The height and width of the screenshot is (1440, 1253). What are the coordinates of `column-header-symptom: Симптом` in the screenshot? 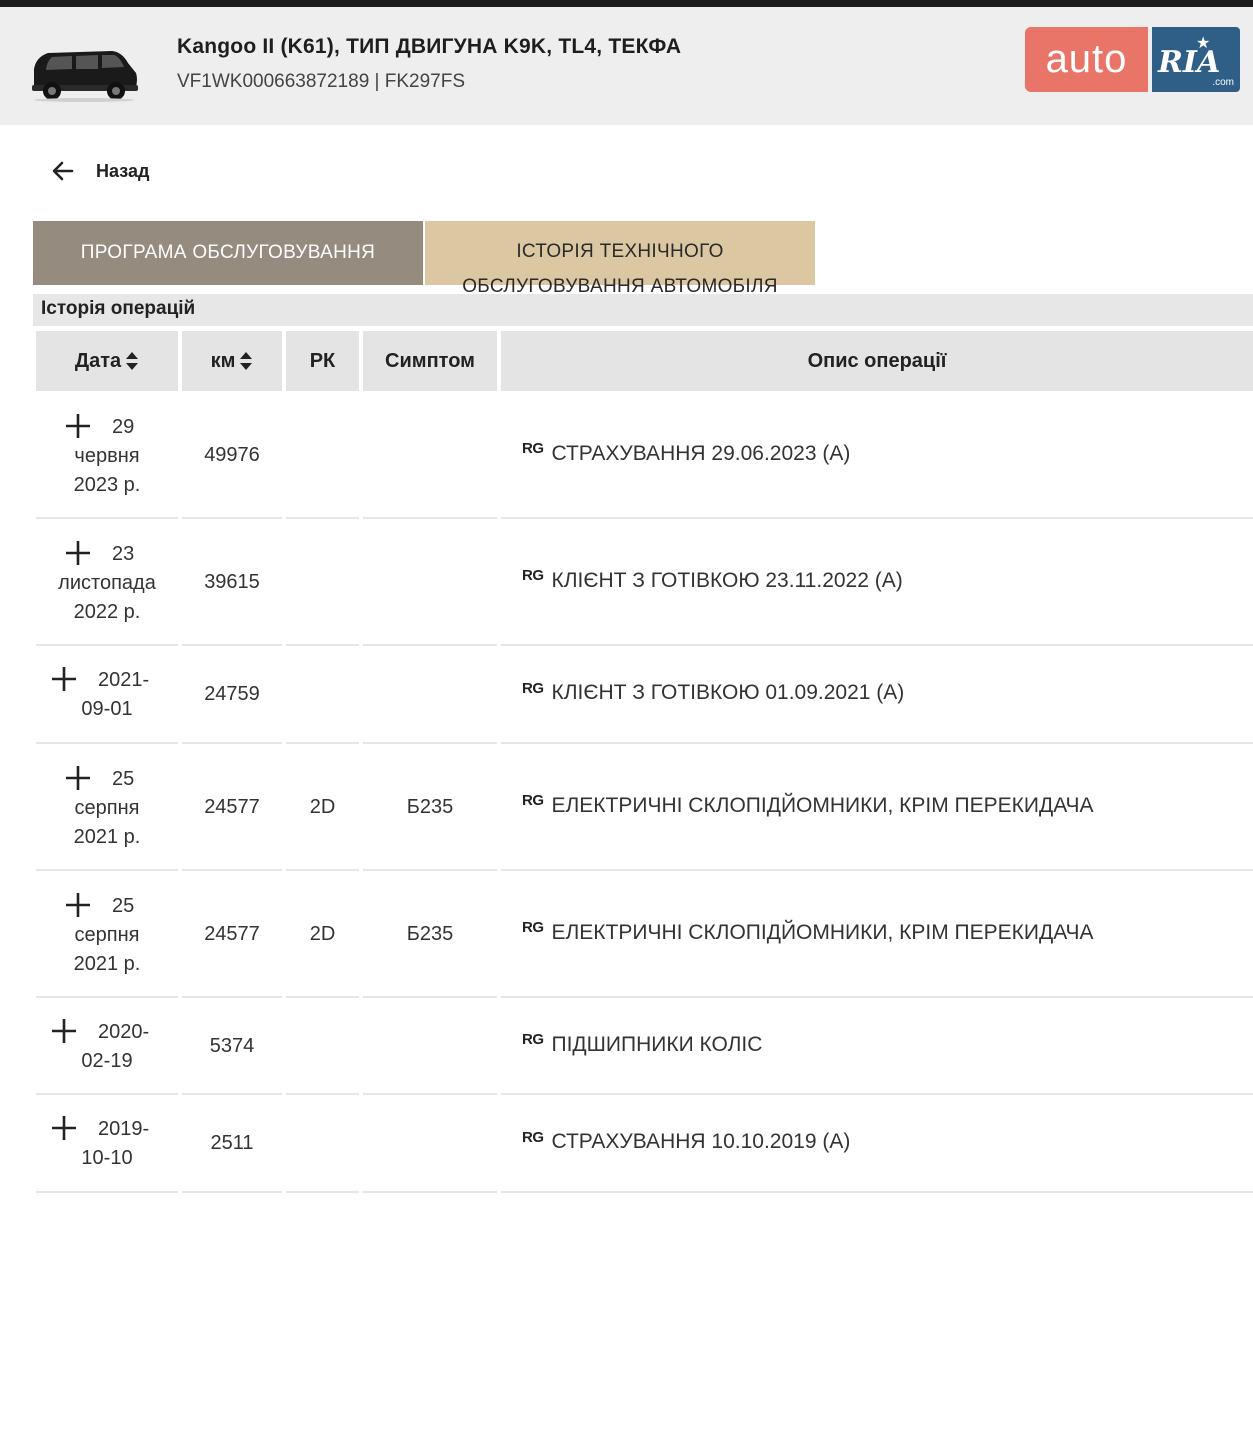 It's located at (430, 361).